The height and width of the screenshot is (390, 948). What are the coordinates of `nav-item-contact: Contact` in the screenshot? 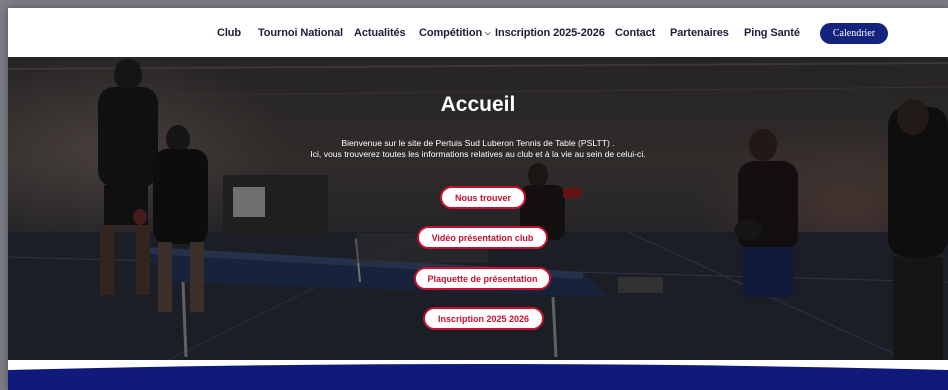 It's located at (635, 33).